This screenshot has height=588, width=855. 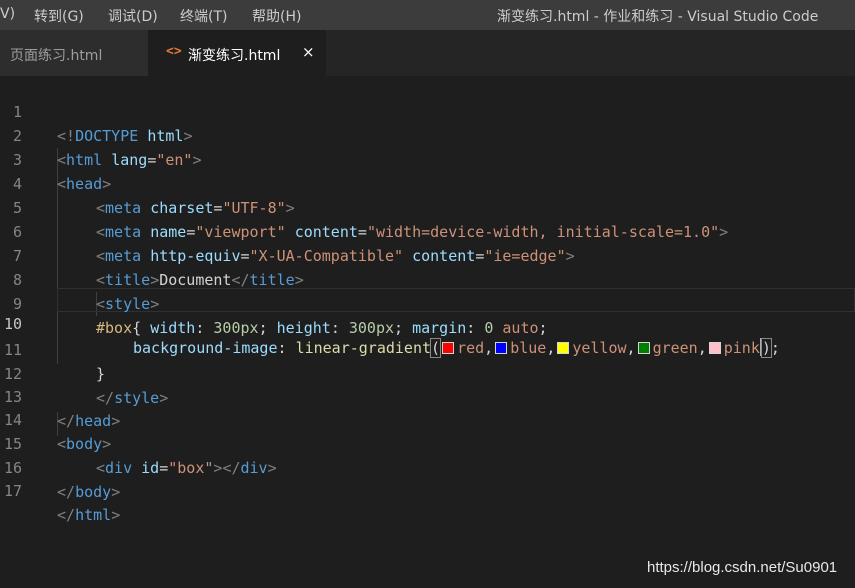 I want to click on line-content: </body>, so click(x=88, y=492).